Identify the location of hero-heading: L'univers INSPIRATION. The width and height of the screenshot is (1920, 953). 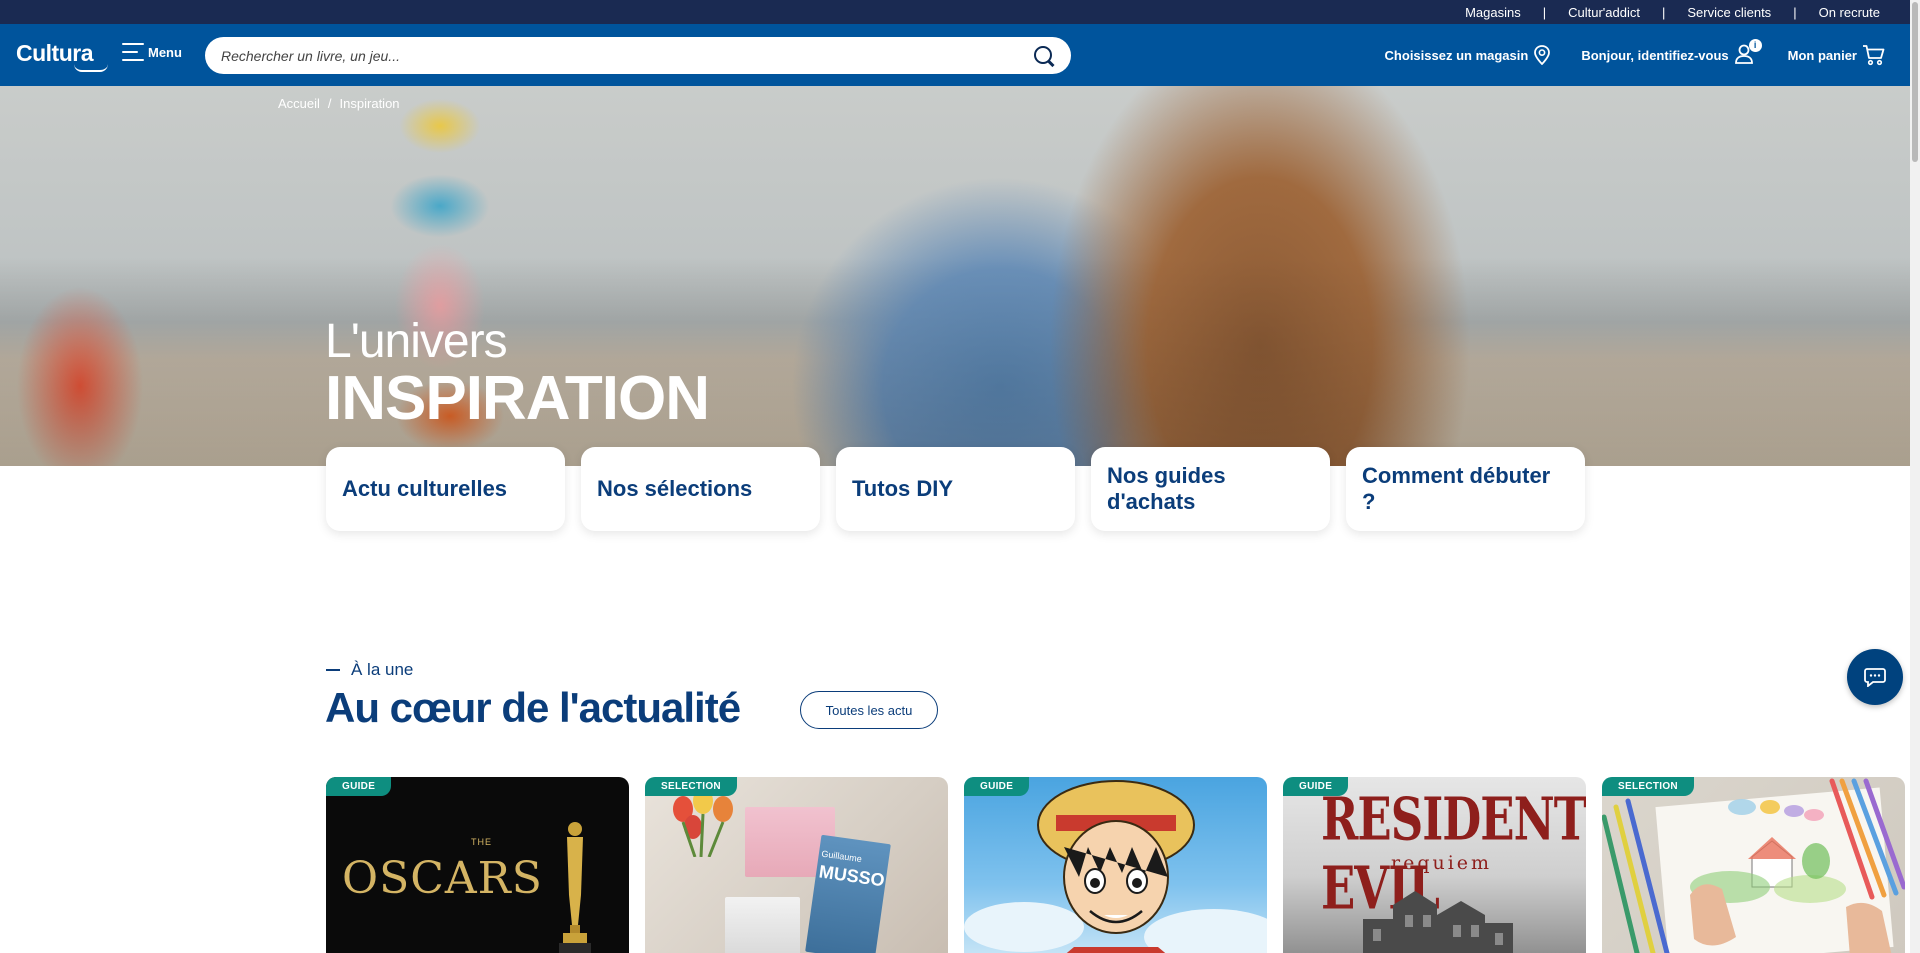
(517, 374).